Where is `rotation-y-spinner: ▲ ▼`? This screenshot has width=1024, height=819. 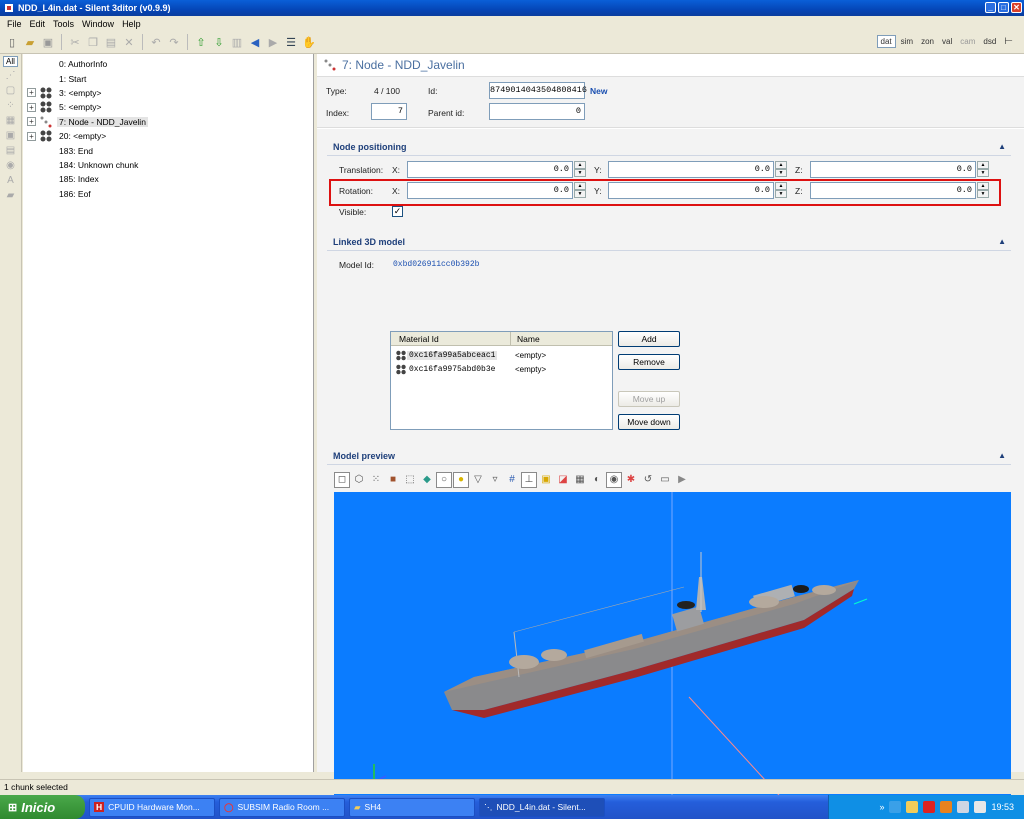
rotation-y-spinner: ▲ ▼ is located at coordinates (781, 190).